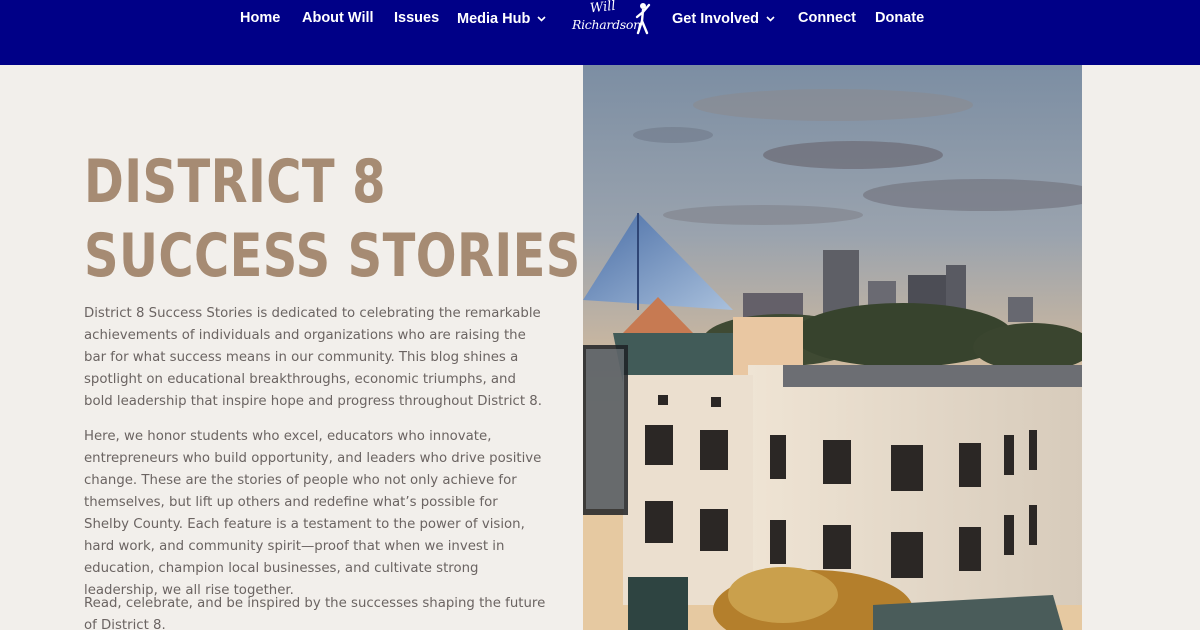 The height and width of the screenshot is (630, 1200). What do you see at coordinates (332, 219) in the screenshot?
I see `page-title: DISTRICT 8 SUCCESS STORIES` at bounding box center [332, 219].